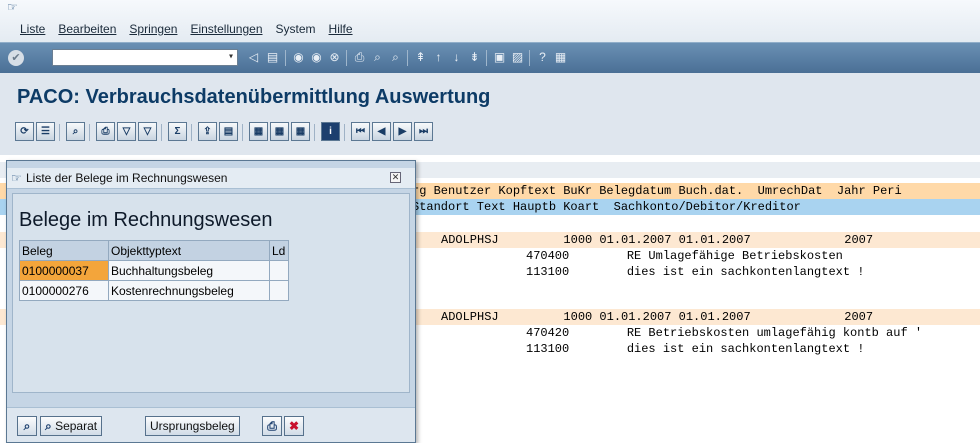  I want to click on layout-select-icon: ▦, so click(279, 131).